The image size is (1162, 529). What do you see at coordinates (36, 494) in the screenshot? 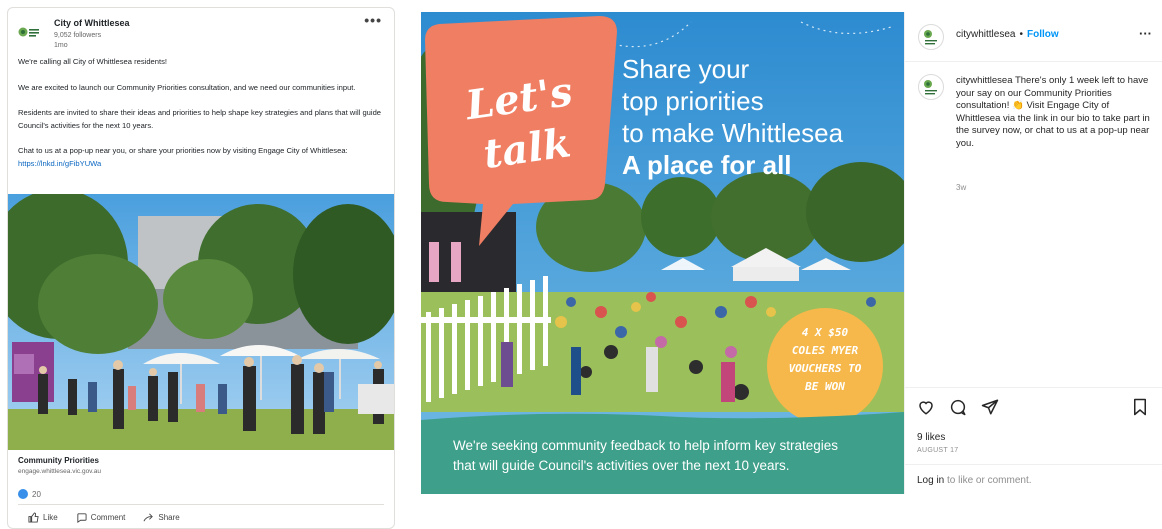
I see `reaction-count: 20` at bounding box center [36, 494].